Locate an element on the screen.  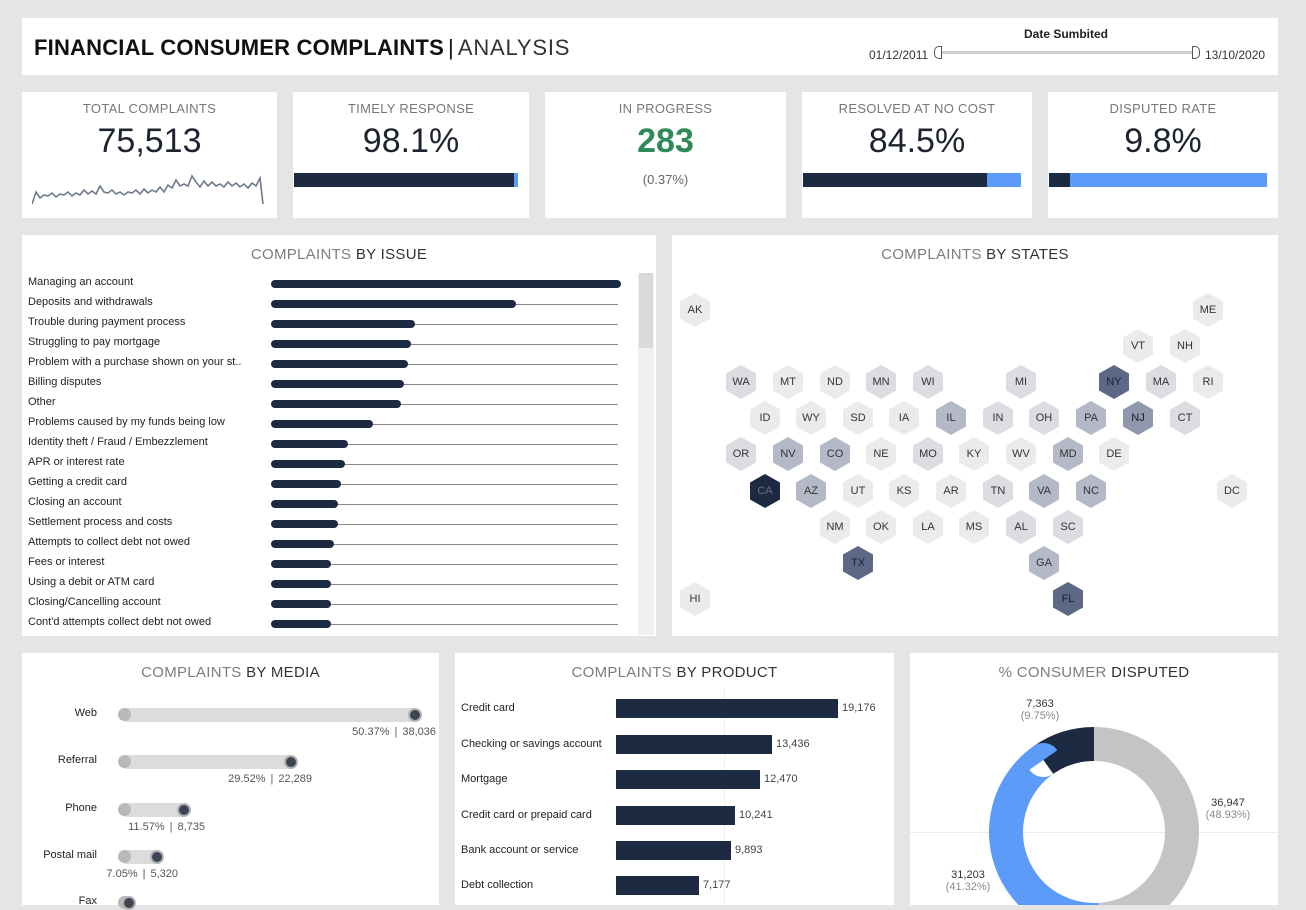
state-hex-ct: CT is located at coordinates (1185, 418).